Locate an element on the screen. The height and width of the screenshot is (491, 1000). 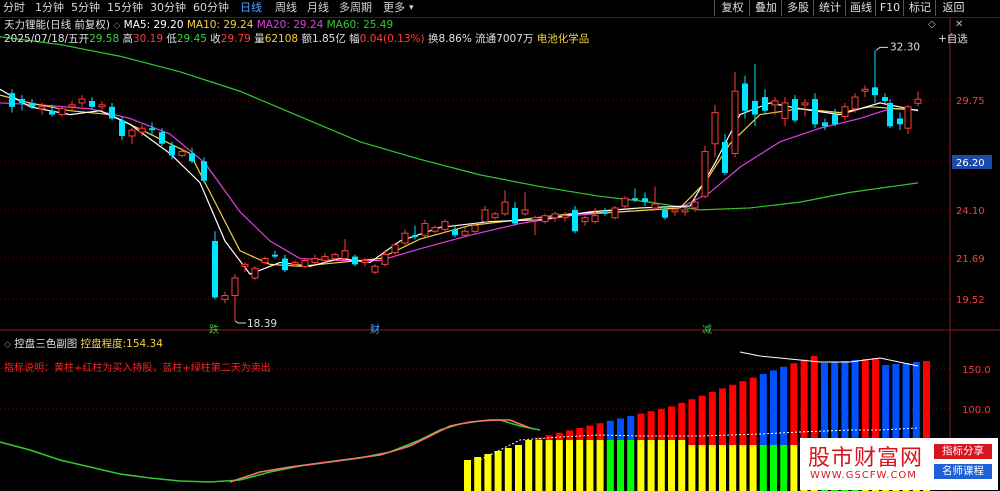
open-value: 29.58 is located at coordinates (104, 39).